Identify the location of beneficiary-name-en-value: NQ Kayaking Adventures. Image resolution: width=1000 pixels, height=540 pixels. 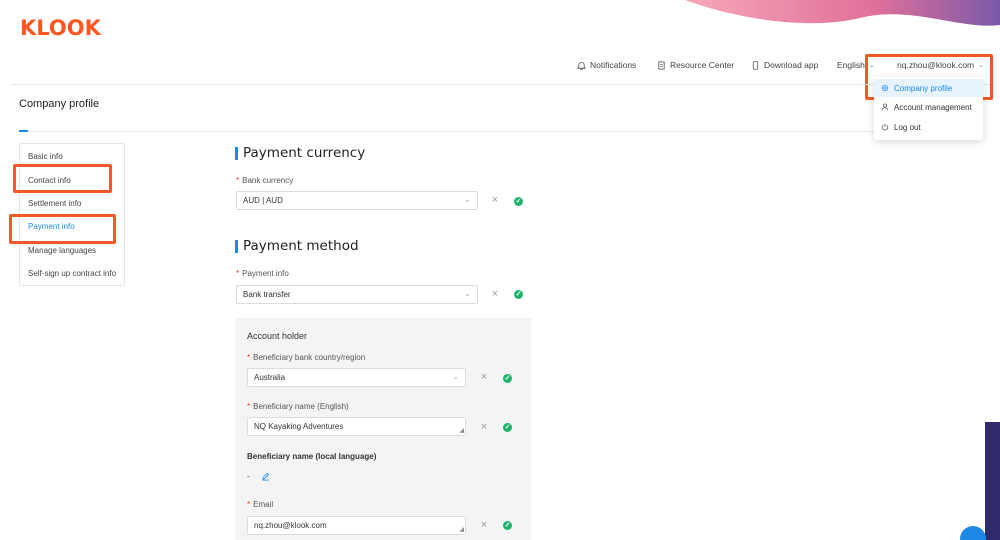
(299, 426).